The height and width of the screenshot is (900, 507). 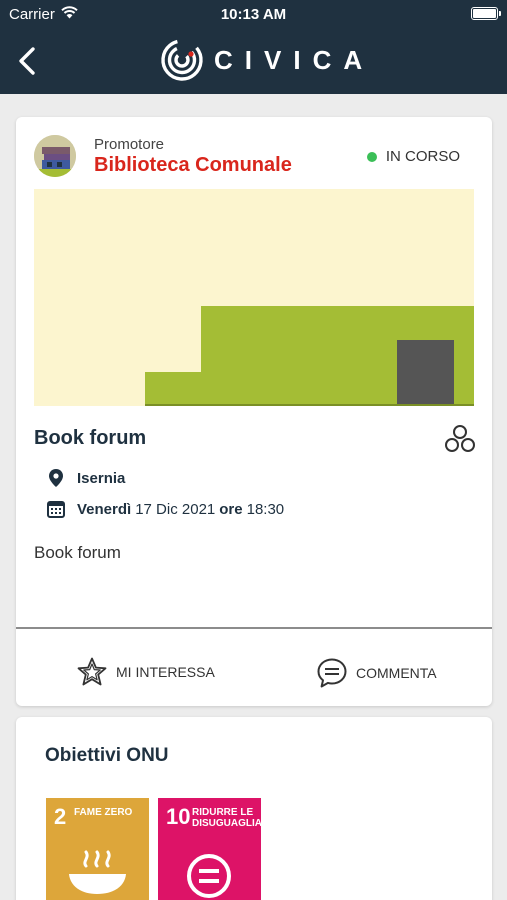 What do you see at coordinates (56, 478) in the screenshot?
I see `map-pin-icon` at bounding box center [56, 478].